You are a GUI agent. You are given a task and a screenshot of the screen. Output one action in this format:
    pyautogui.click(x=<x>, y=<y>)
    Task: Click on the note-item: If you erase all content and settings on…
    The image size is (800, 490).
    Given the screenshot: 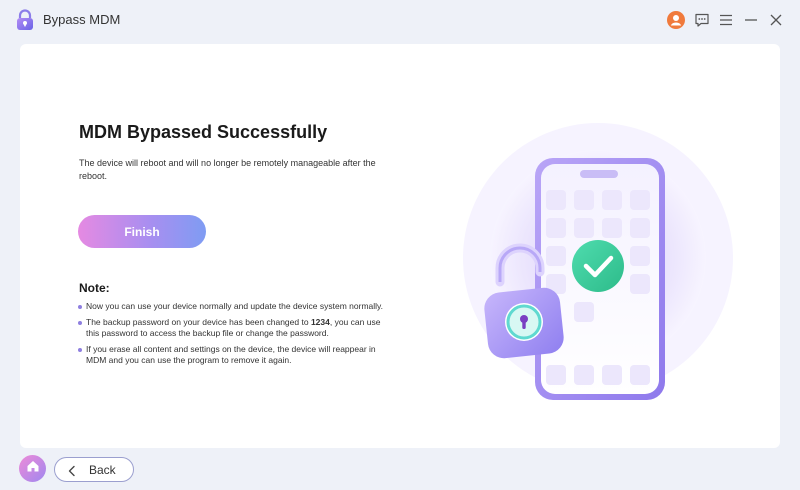 What is the action you would take?
    pyautogui.click(x=235, y=355)
    